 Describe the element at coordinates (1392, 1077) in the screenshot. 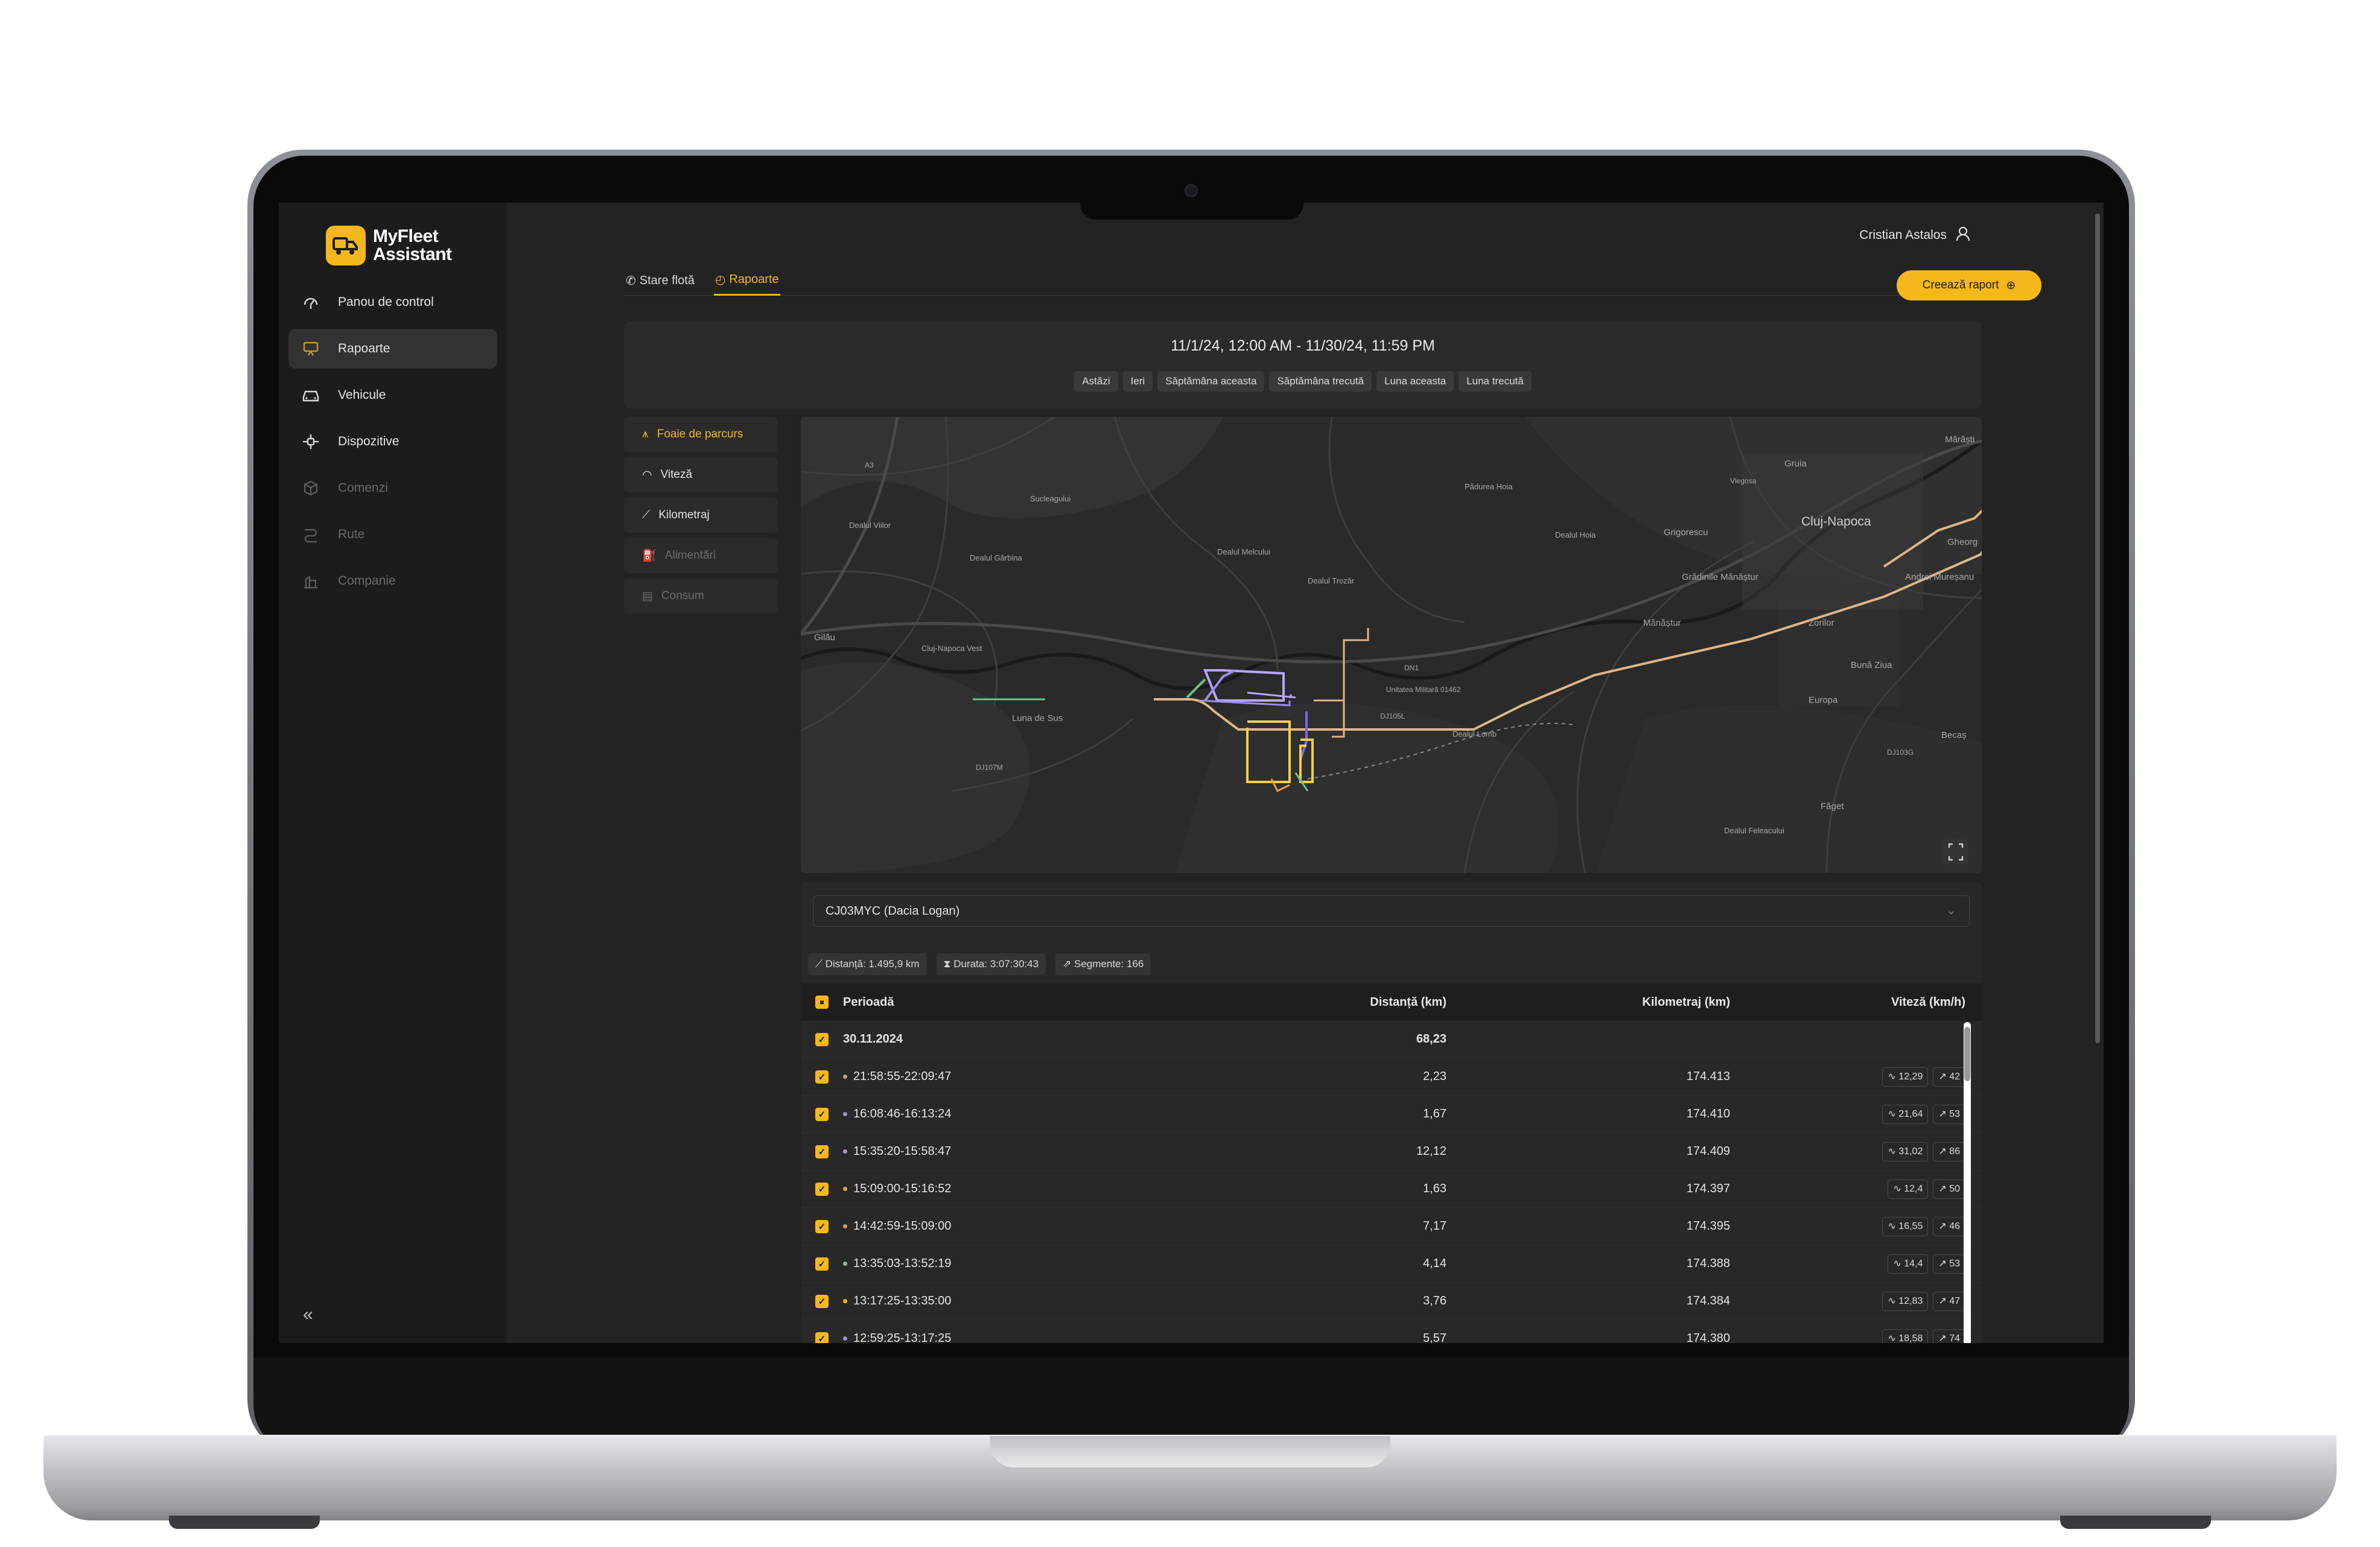

I see `table-row: ✓ 21:58:55-22:09:47 2,23 174.413 ∿ 12,29 ↗ 42` at that location.